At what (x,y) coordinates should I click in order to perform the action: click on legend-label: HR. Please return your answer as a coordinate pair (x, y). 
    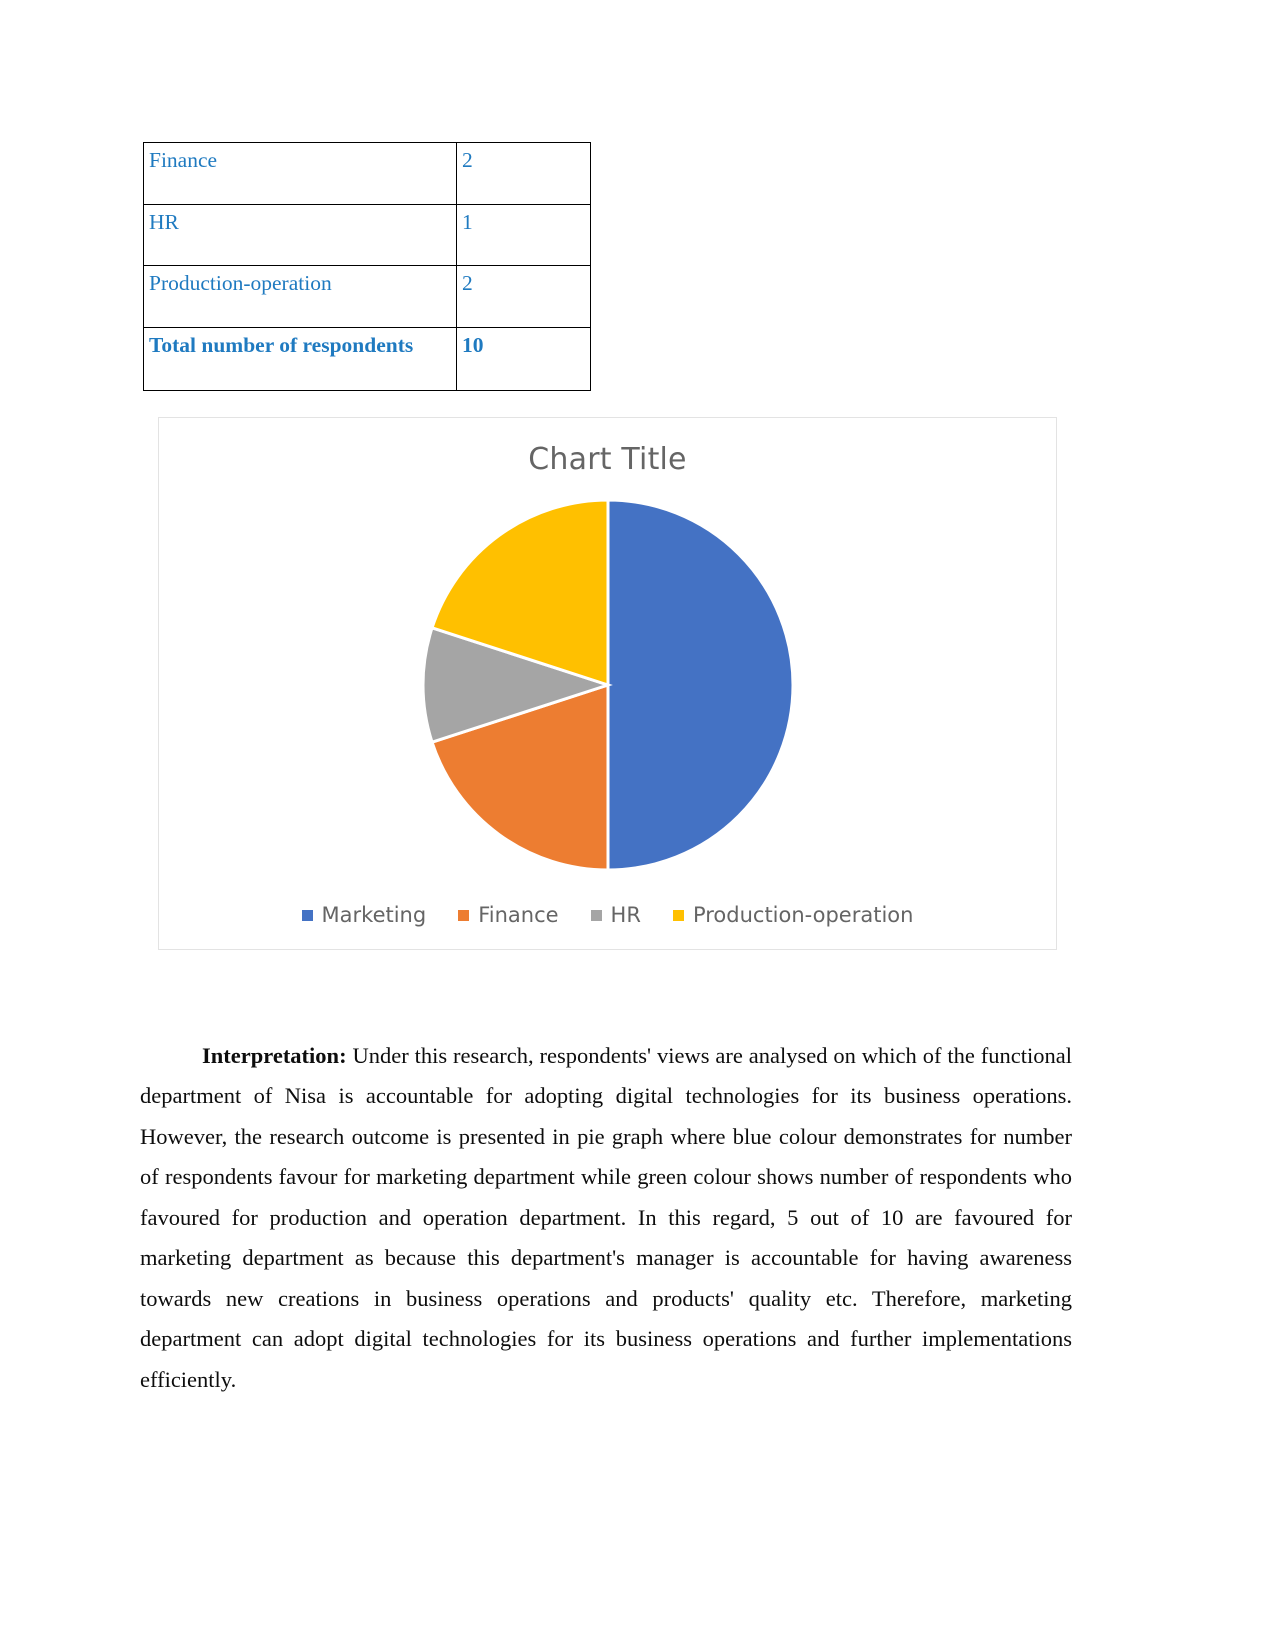
    Looking at the image, I should click on (625, 915).